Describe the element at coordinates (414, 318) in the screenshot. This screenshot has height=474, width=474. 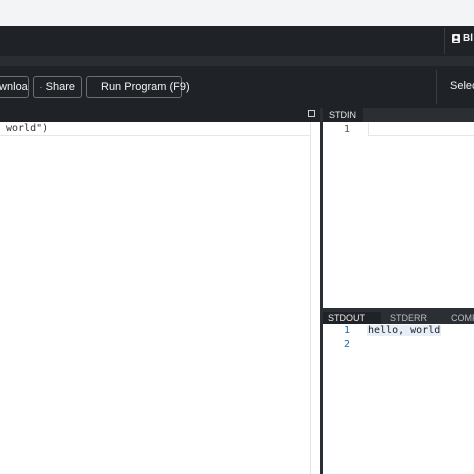
I see `tab-stderr: STDERR` at that location.